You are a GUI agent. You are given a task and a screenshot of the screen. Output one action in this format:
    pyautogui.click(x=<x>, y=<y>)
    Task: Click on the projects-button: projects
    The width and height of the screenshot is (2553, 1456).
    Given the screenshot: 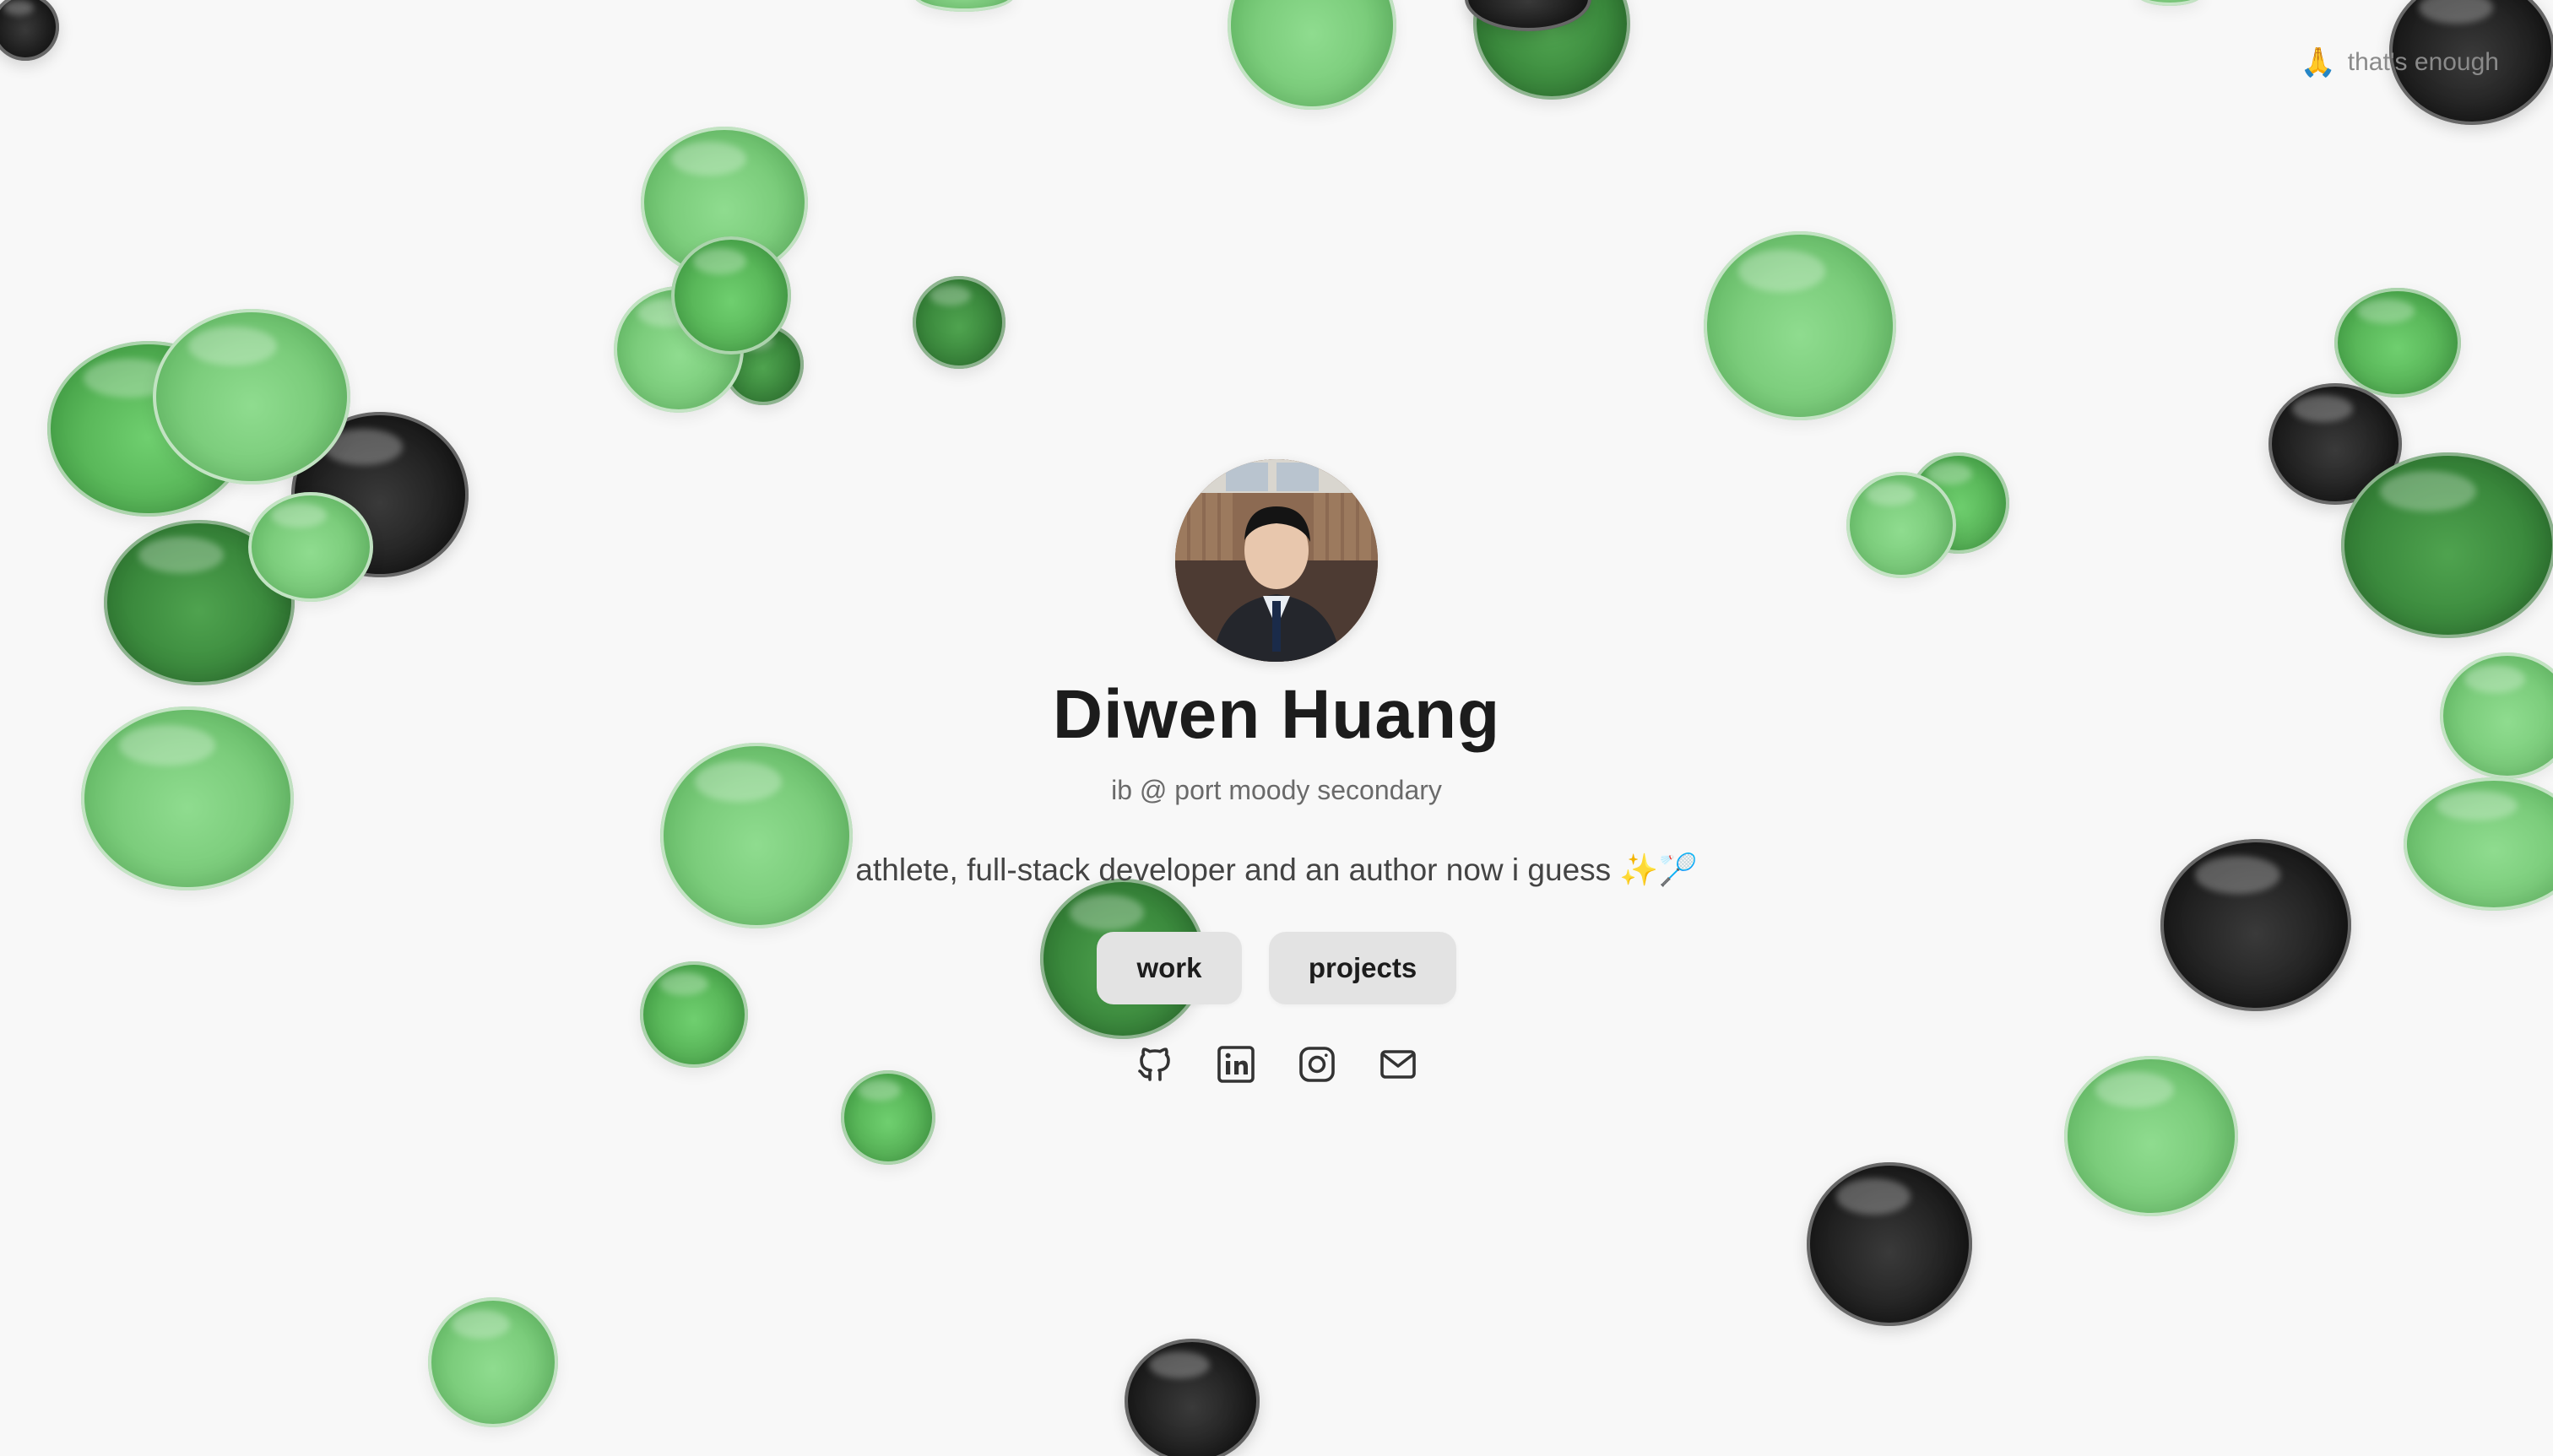 What is the action you would take?
    pyautogui.click(x=1362, y=968)
    